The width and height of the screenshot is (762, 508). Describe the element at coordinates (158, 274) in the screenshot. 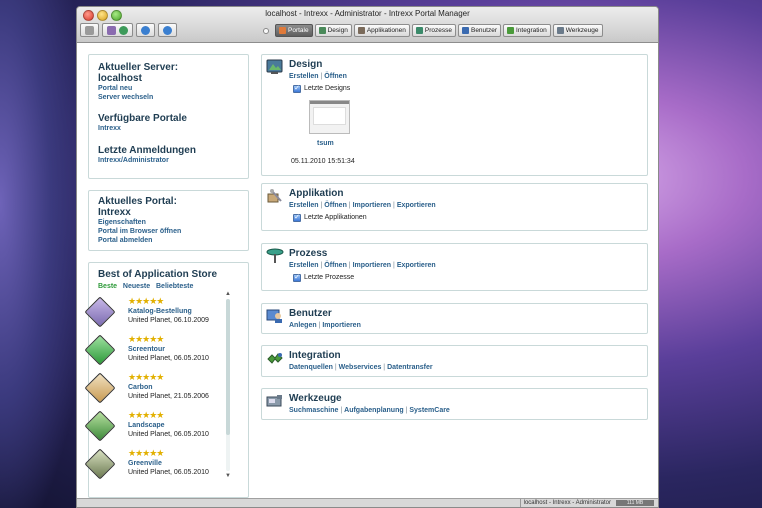

I see `app-store-heading: Best of Application Store` at that location.